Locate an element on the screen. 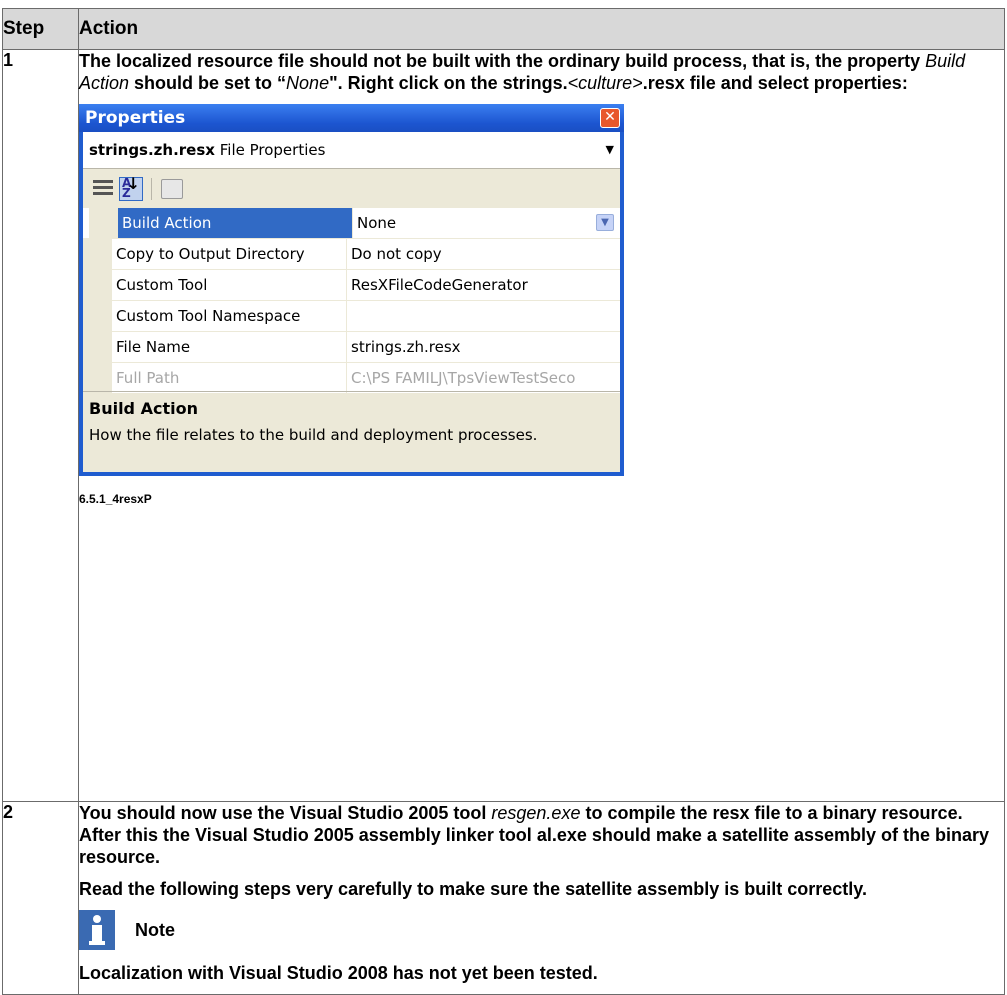 The width and height of the screenshot is (1007, 995). property-row: Custom Tool ResXFileCodeGenerator is located at coordinates (351, 285).